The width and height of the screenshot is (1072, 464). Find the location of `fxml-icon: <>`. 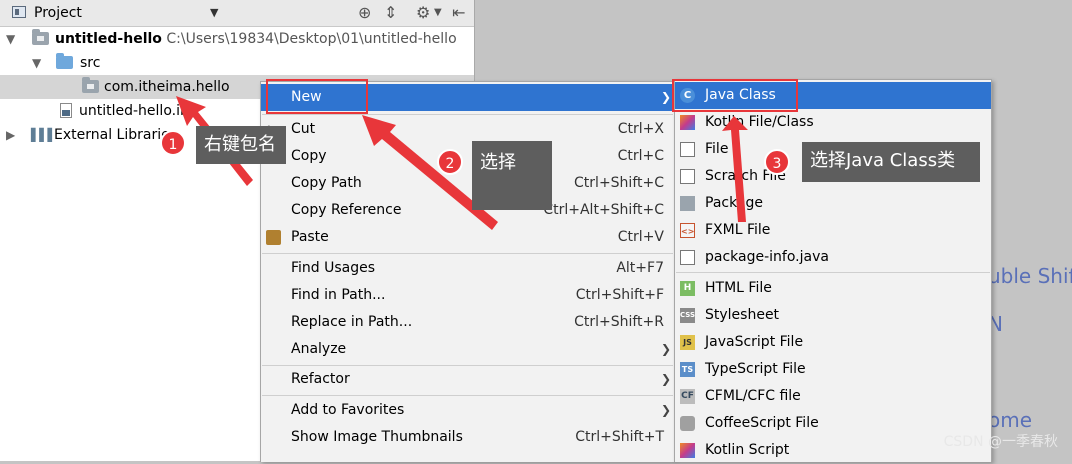

fxml-icon: <> is located at coordinates (687, 230).